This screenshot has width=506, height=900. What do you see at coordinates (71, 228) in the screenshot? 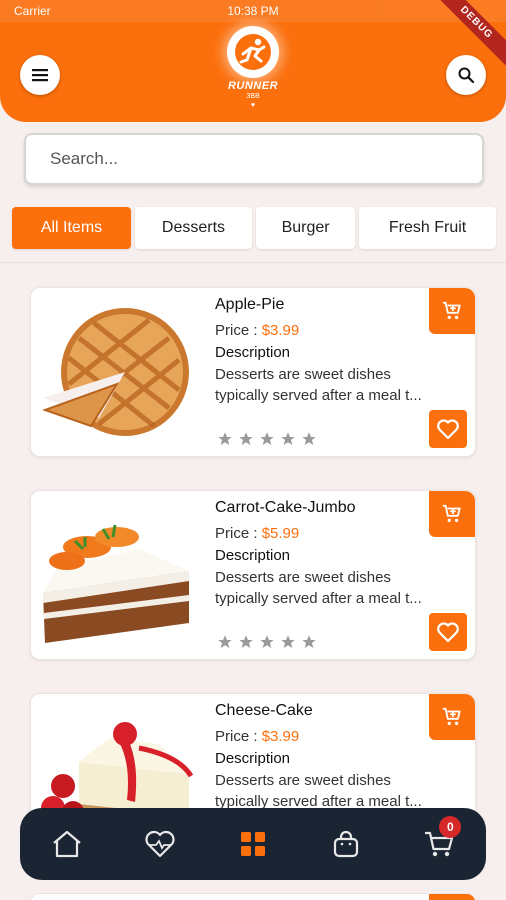
I see `tab-all-items: All Items` at bounding box center [71, 228].